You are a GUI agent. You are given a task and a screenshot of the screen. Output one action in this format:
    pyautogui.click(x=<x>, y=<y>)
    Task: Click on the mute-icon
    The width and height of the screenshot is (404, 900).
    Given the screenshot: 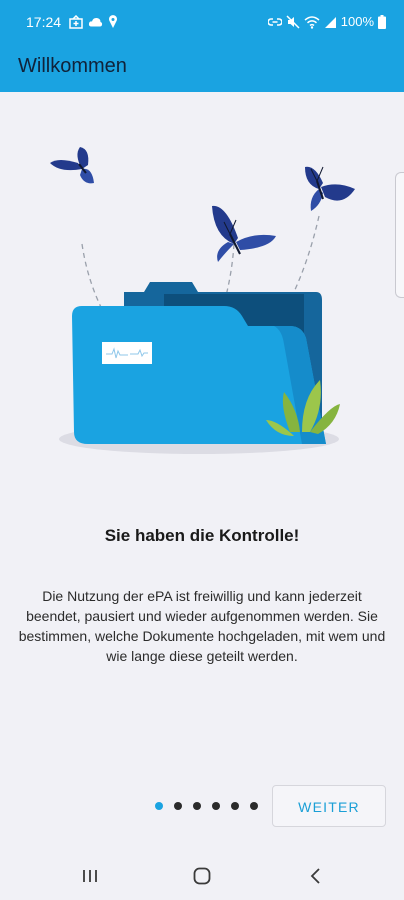 What is the action you would take?
    pyautogui.click(x=293, y=22)
    